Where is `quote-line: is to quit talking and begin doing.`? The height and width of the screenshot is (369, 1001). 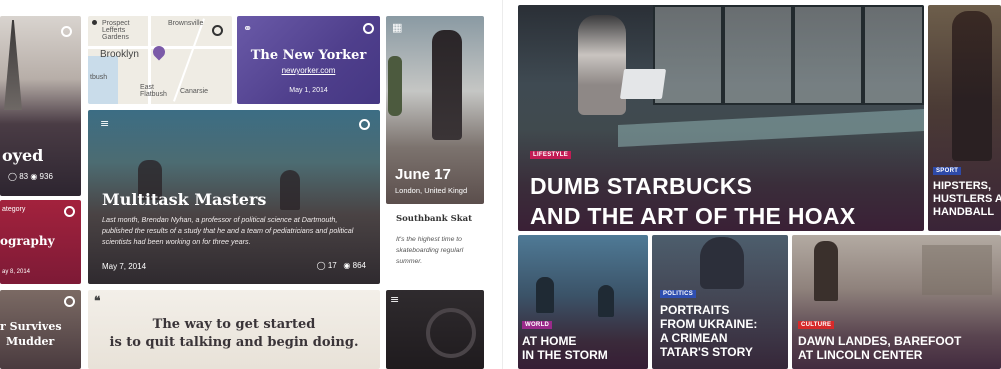
quote-line: is to quit talking and begin doing. is located at coordinates (234, 342).